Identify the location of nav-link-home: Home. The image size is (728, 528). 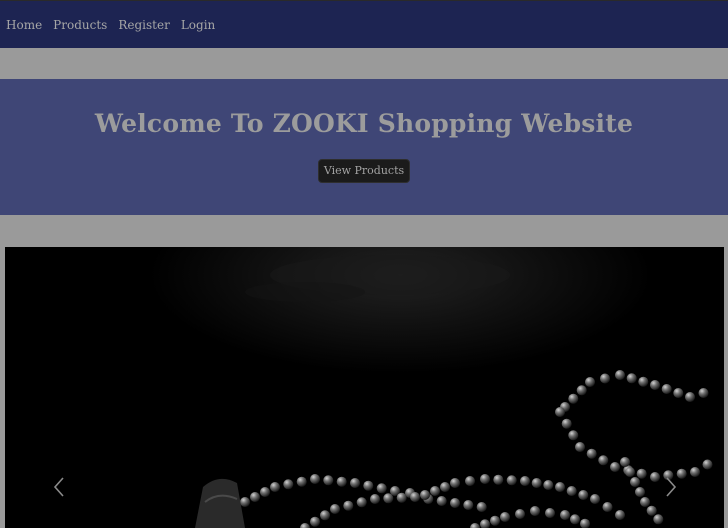
(24, 25).